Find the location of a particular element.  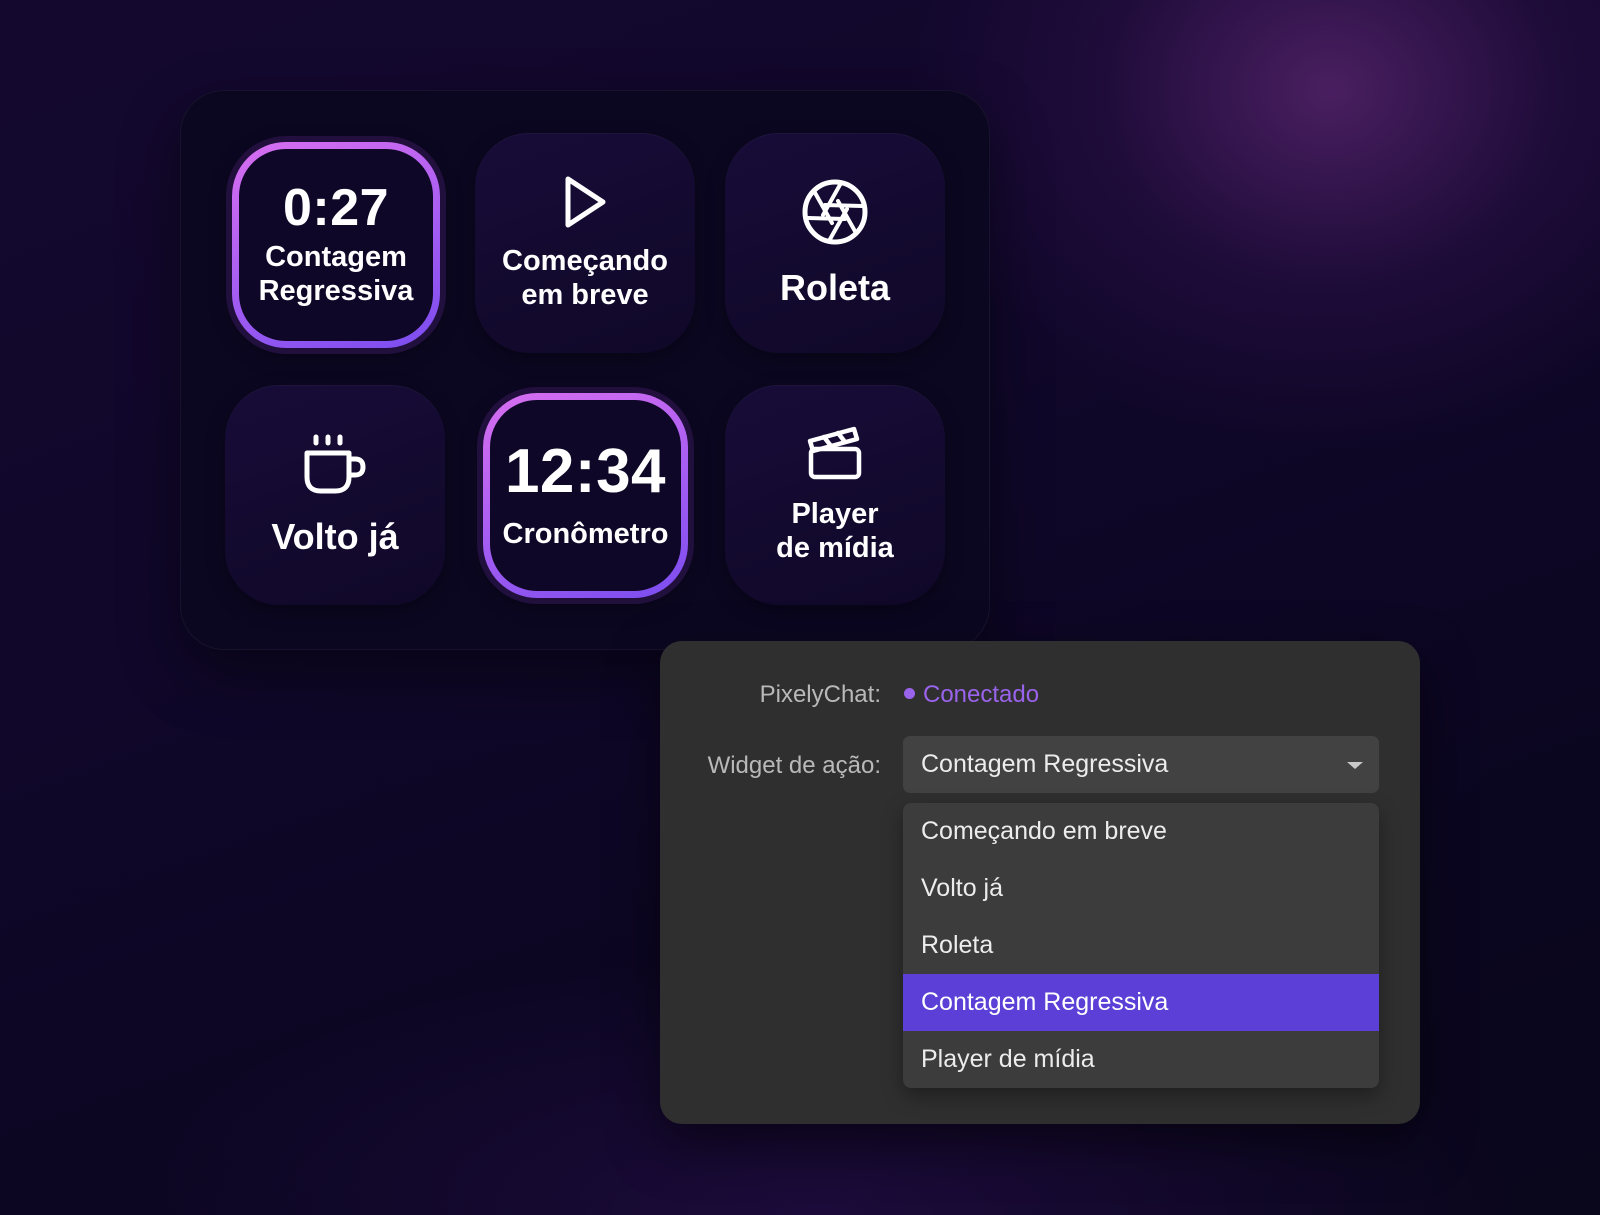

option-be-right-back: Volto já is located at coordinates (1141, 888).